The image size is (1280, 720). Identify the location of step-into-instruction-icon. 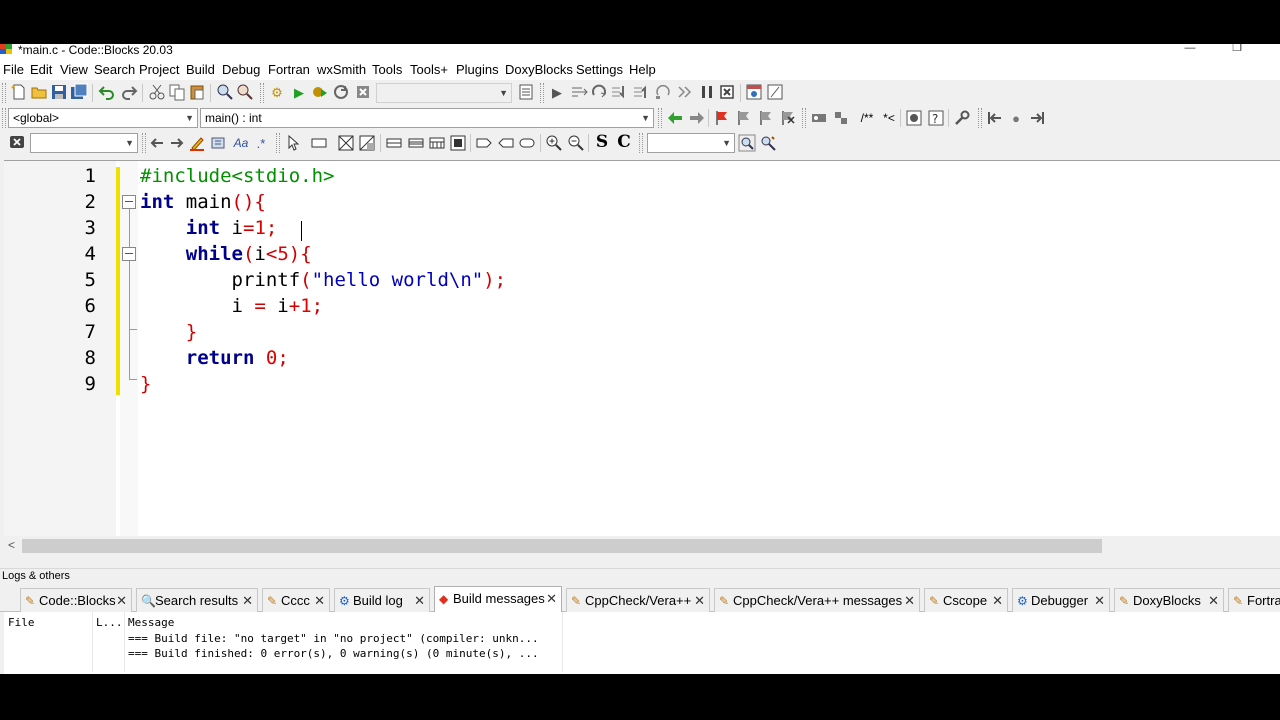
(685, 92).